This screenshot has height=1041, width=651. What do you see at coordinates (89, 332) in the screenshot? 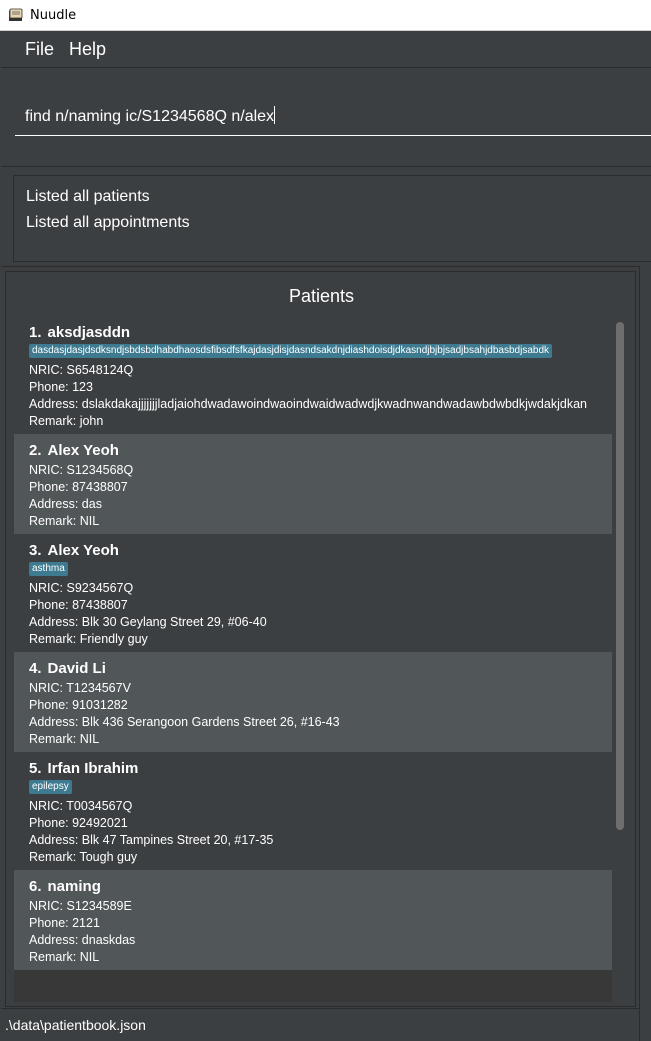
I see `patient-name: aksdjasddn` at bounding box center [89, 332].